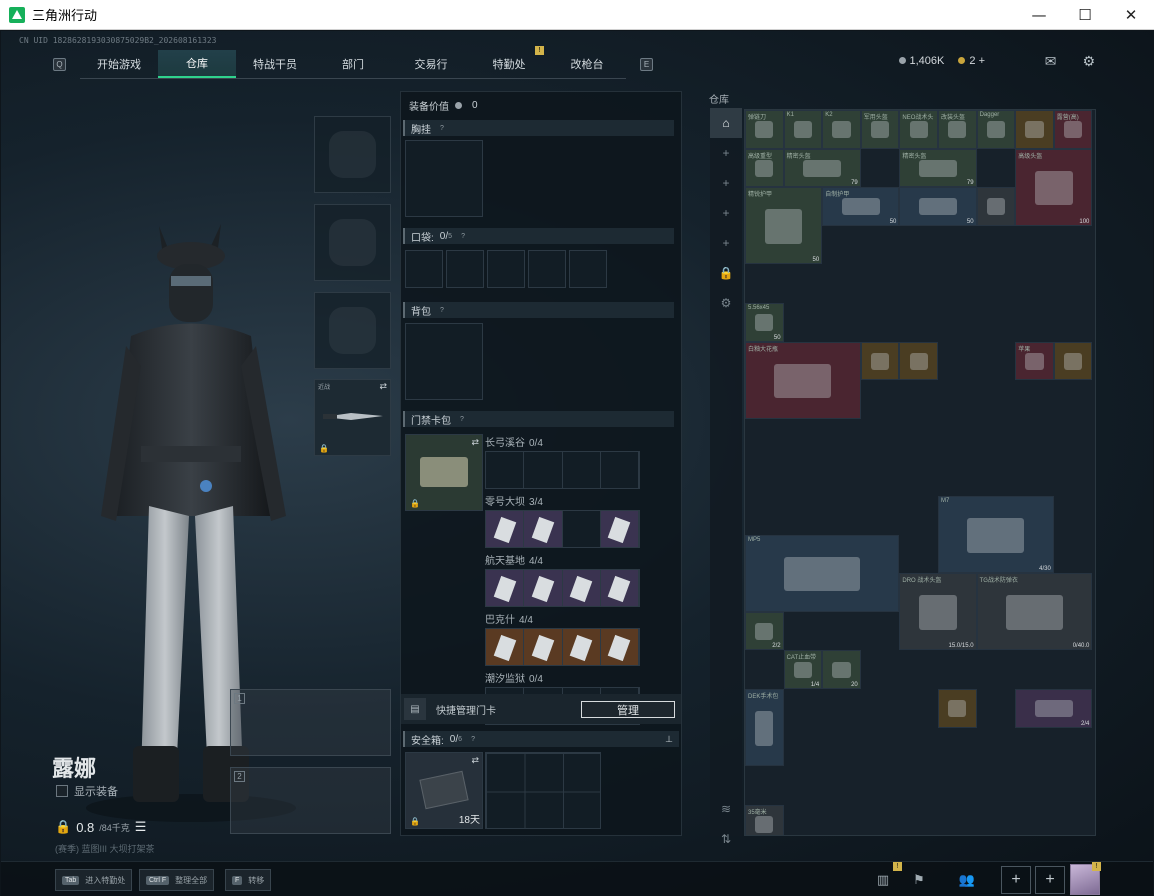  Describe the element at coordinates (938, 168) in the screenshot. I see `warehouse-item: 精密头盔 79` at that location.